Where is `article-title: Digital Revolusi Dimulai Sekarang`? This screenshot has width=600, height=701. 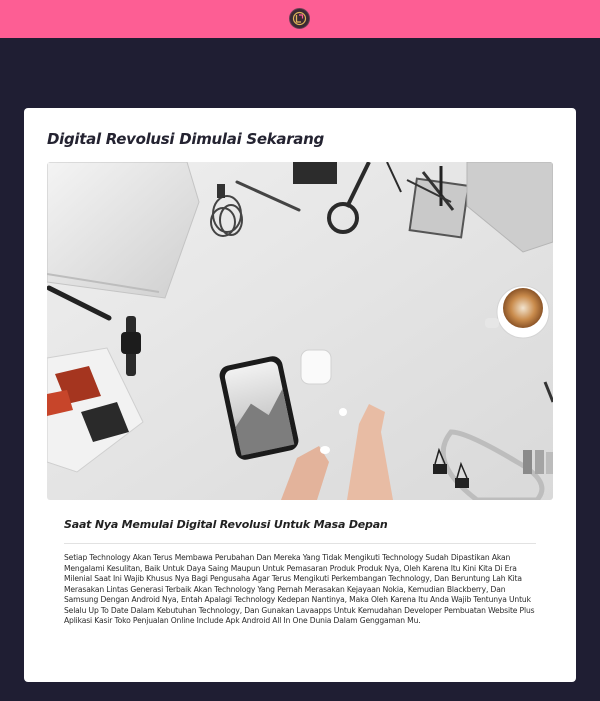
article-title: Digital Revolusi Dimulai Sekarang is located at coordinates (185, 139).